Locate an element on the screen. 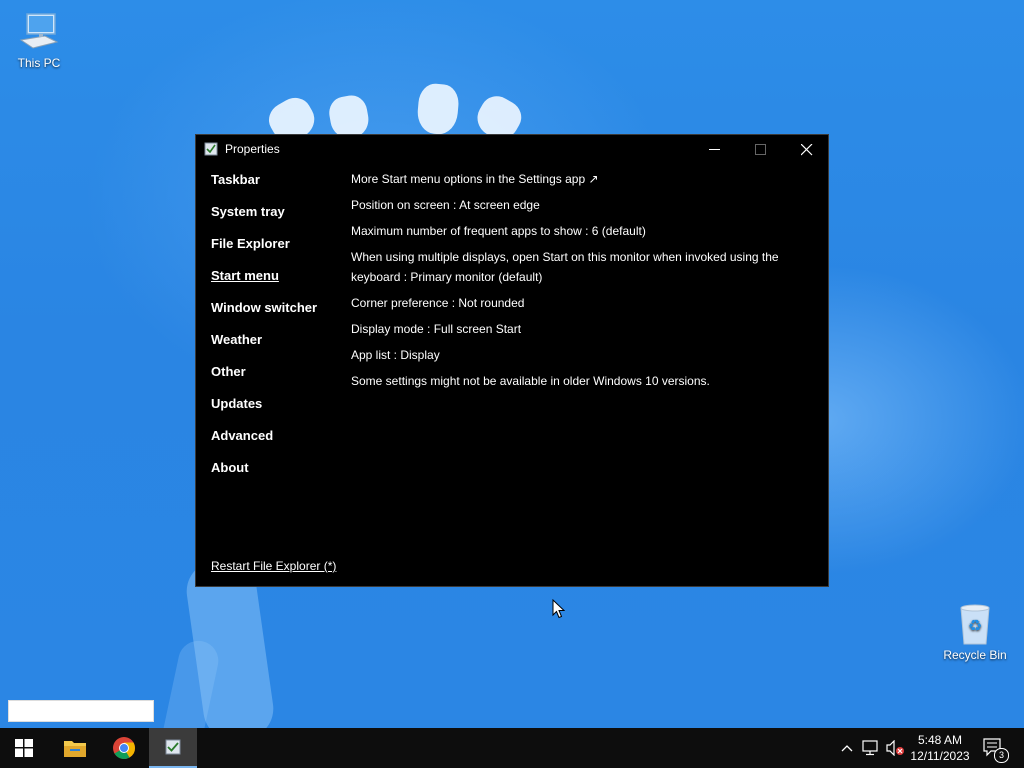  sidebar-item-about: About is located at coordinates (276, 475).